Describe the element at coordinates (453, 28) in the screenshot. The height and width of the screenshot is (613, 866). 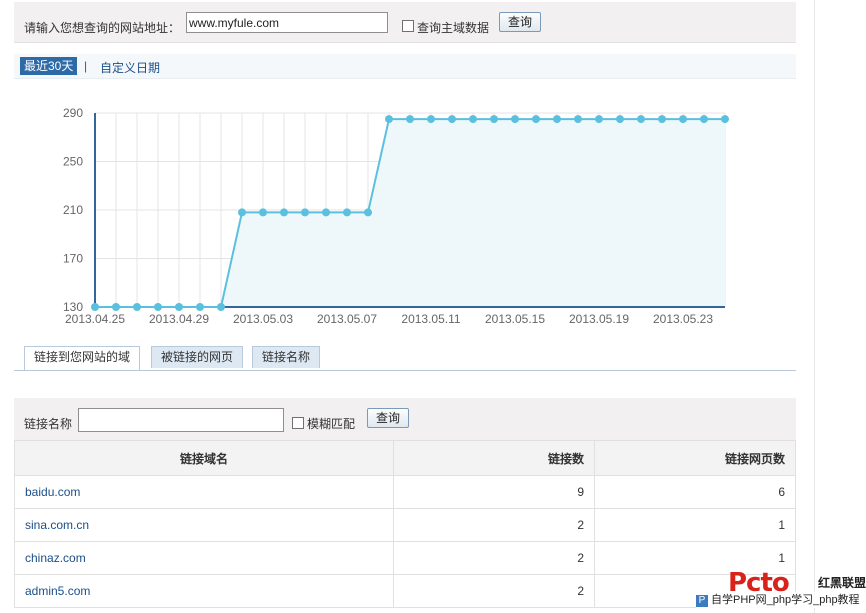
I see `main-domain-label: 查询主域数据` at that location.